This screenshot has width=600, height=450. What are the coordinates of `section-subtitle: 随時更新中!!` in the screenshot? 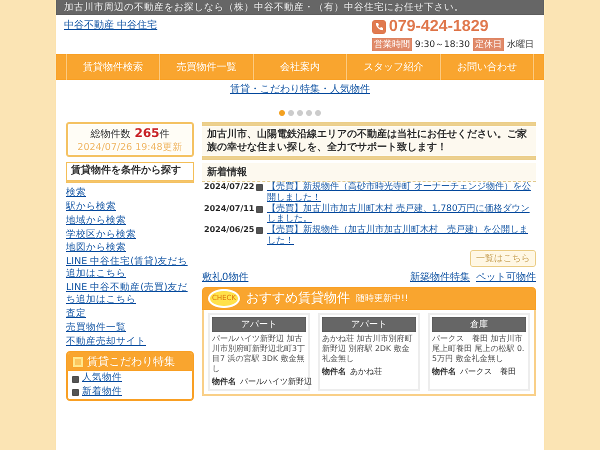 It's located at (382, 298).